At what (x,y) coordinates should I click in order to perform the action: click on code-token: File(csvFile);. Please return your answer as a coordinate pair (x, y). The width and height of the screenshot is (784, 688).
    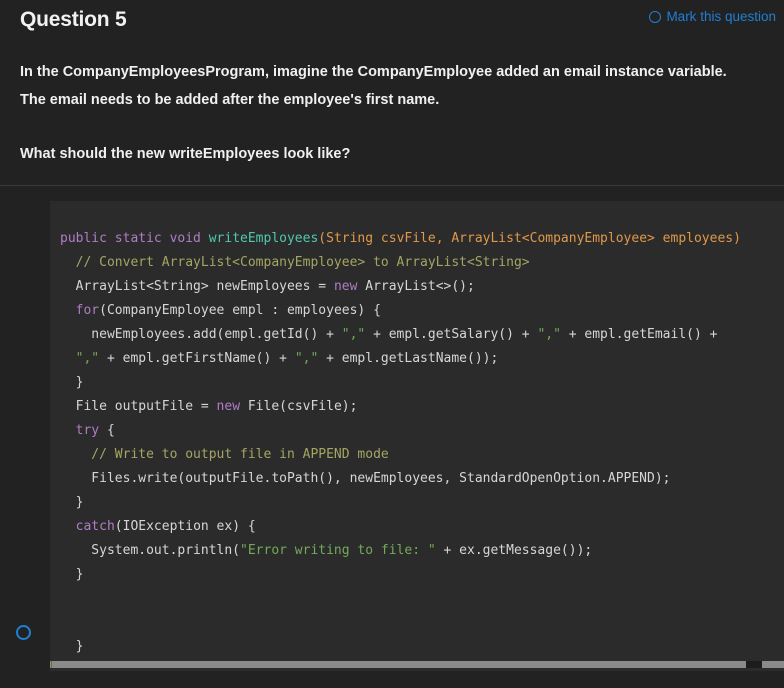
    Looking at the image, I should click on (299, 406).